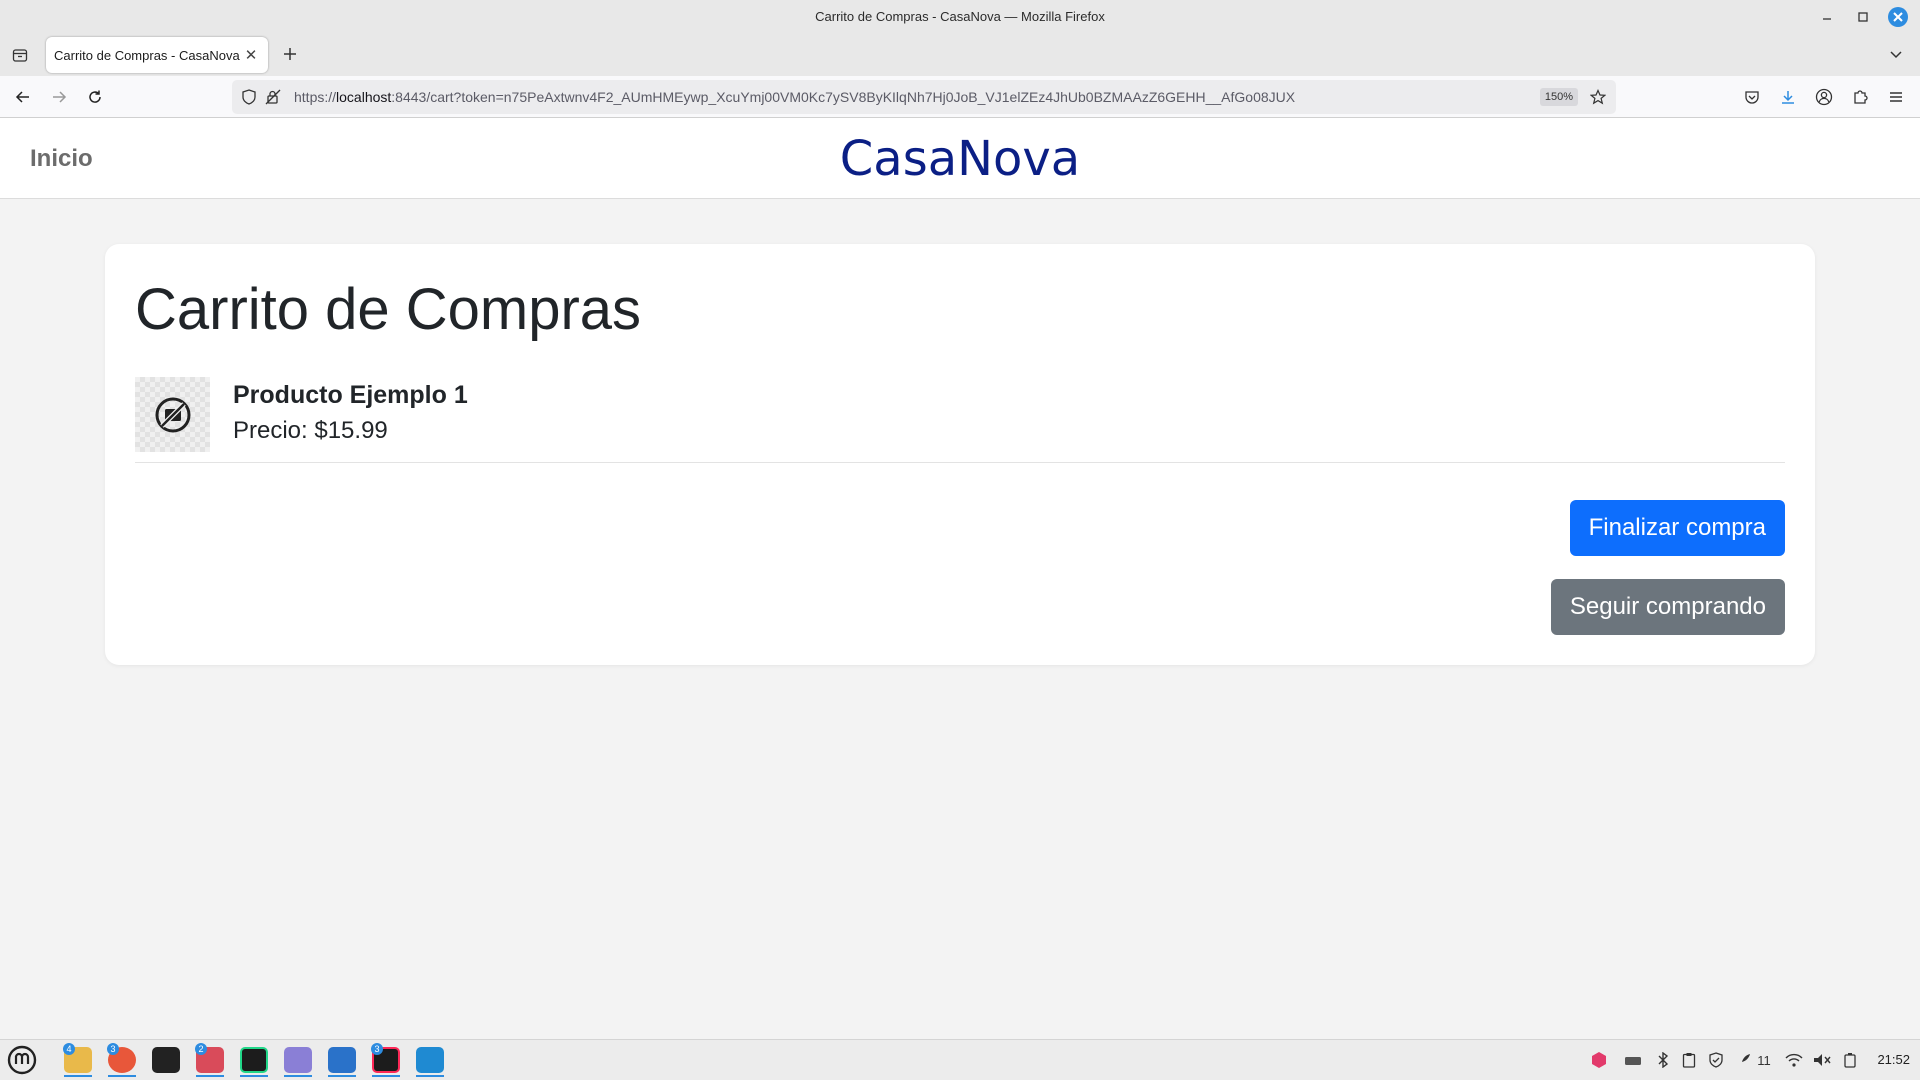  I want to click on shield-icon, so click(249, 97).